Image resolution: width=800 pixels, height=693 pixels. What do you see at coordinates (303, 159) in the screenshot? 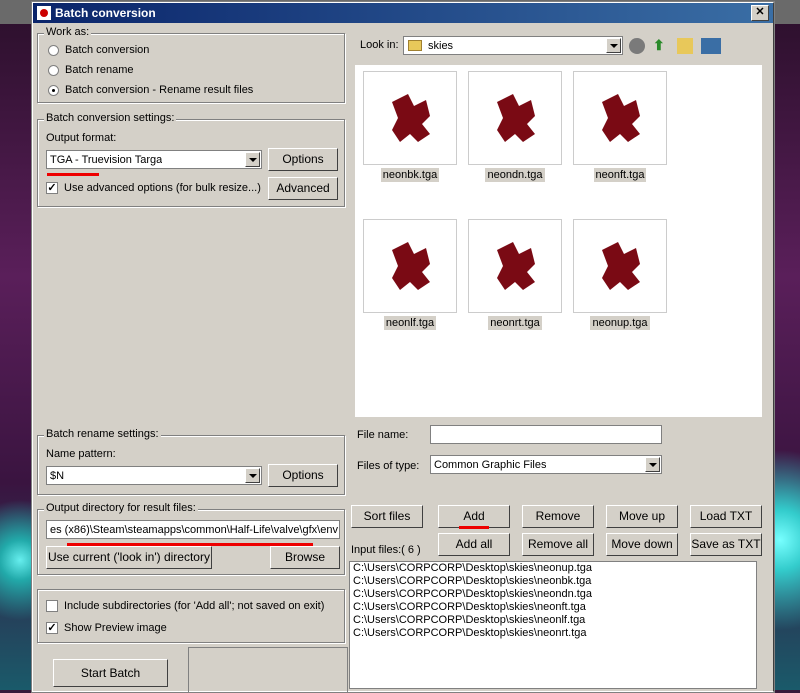
I see `format-options-button: Options` at bounding box center [303, 159].